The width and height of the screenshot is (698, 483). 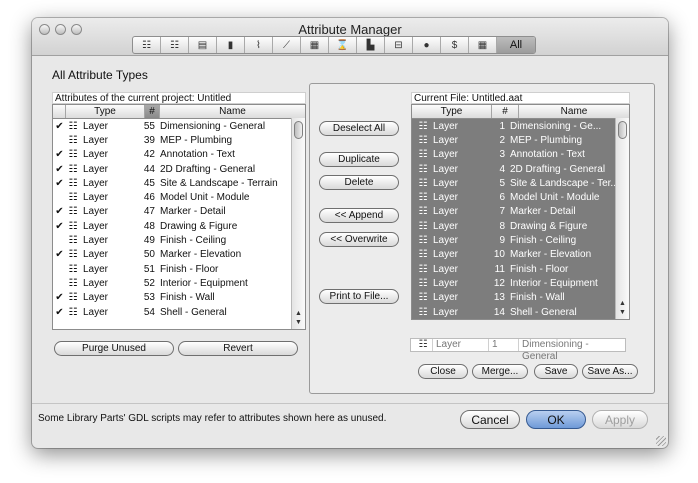 What do you see at coordinates (520, 197) in the screenshot?
I see `list-item: ☷ Layer 6 Model Unit - Module` at bounding box center [520, 197].